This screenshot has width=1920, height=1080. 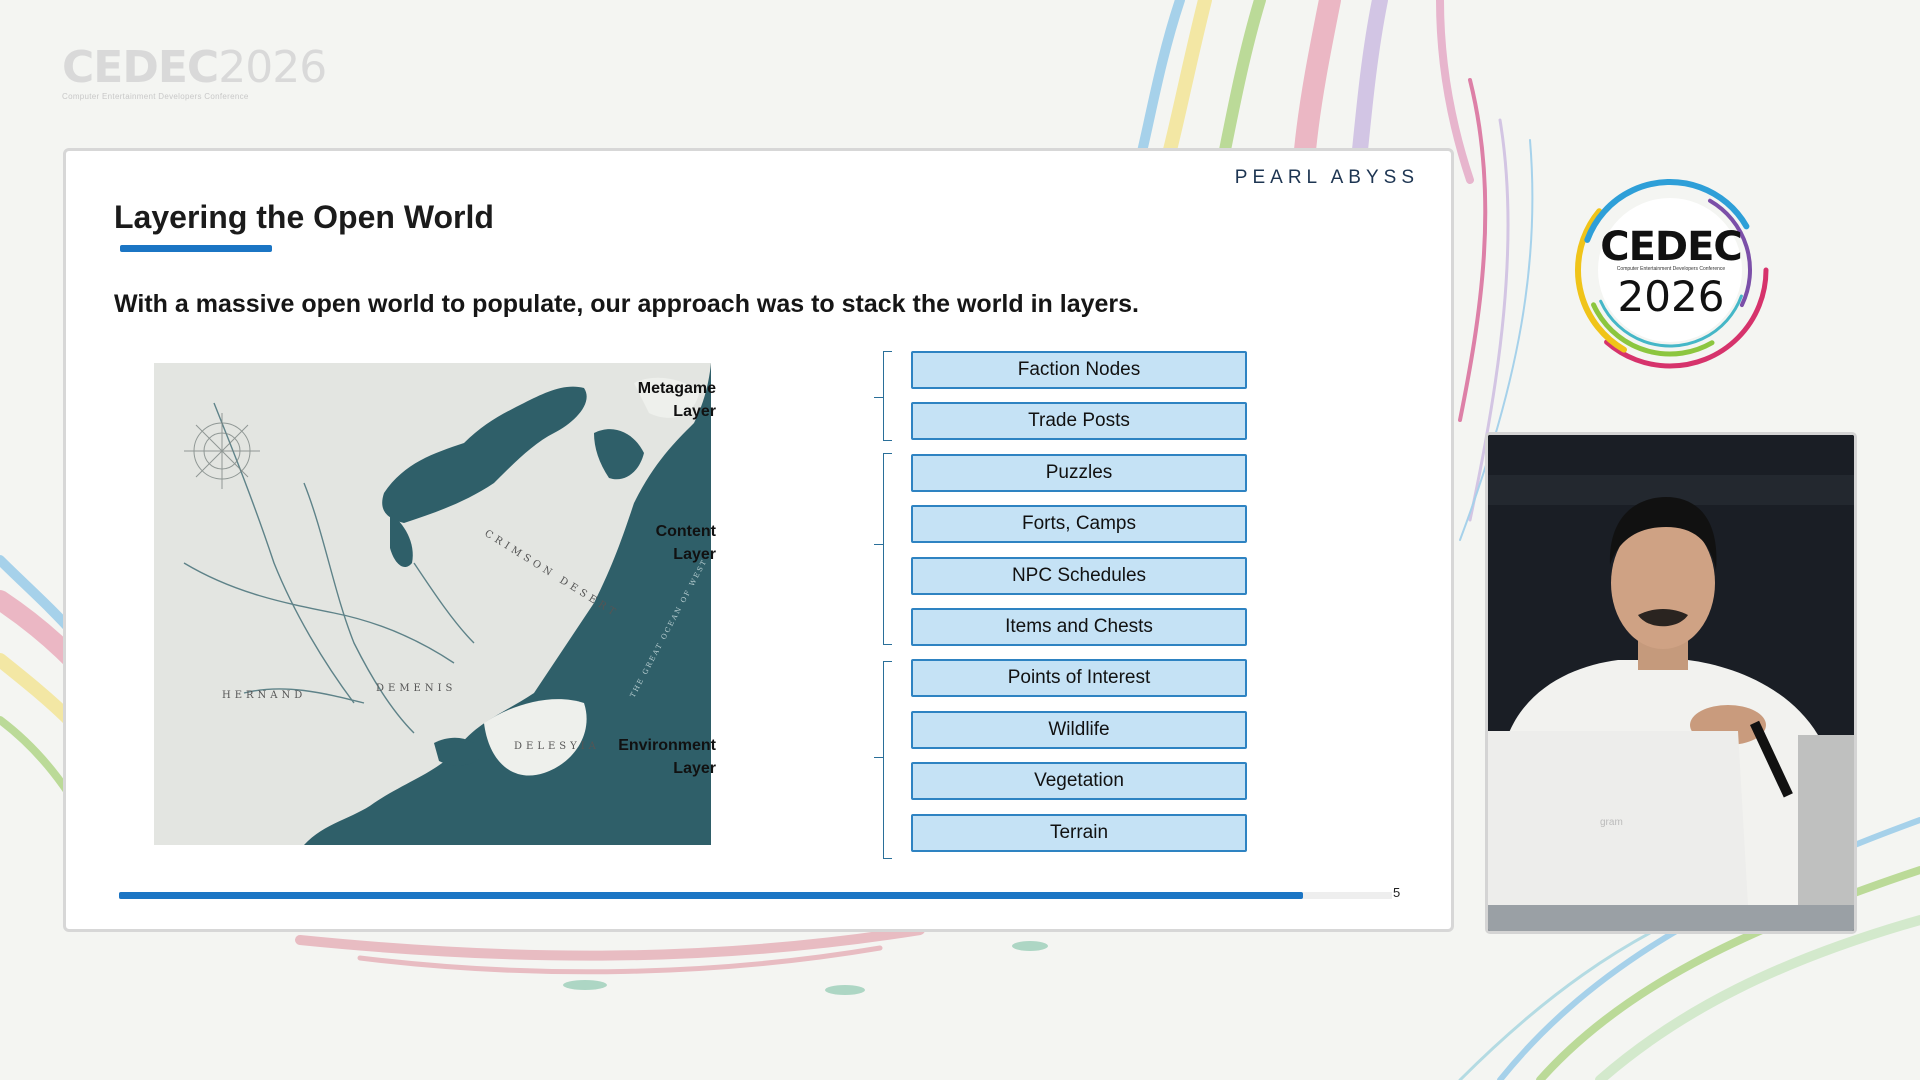 What do you see at coordinates (196, 248) in the screenshot?
I see `title-underline` at bounding box center [196, 248].